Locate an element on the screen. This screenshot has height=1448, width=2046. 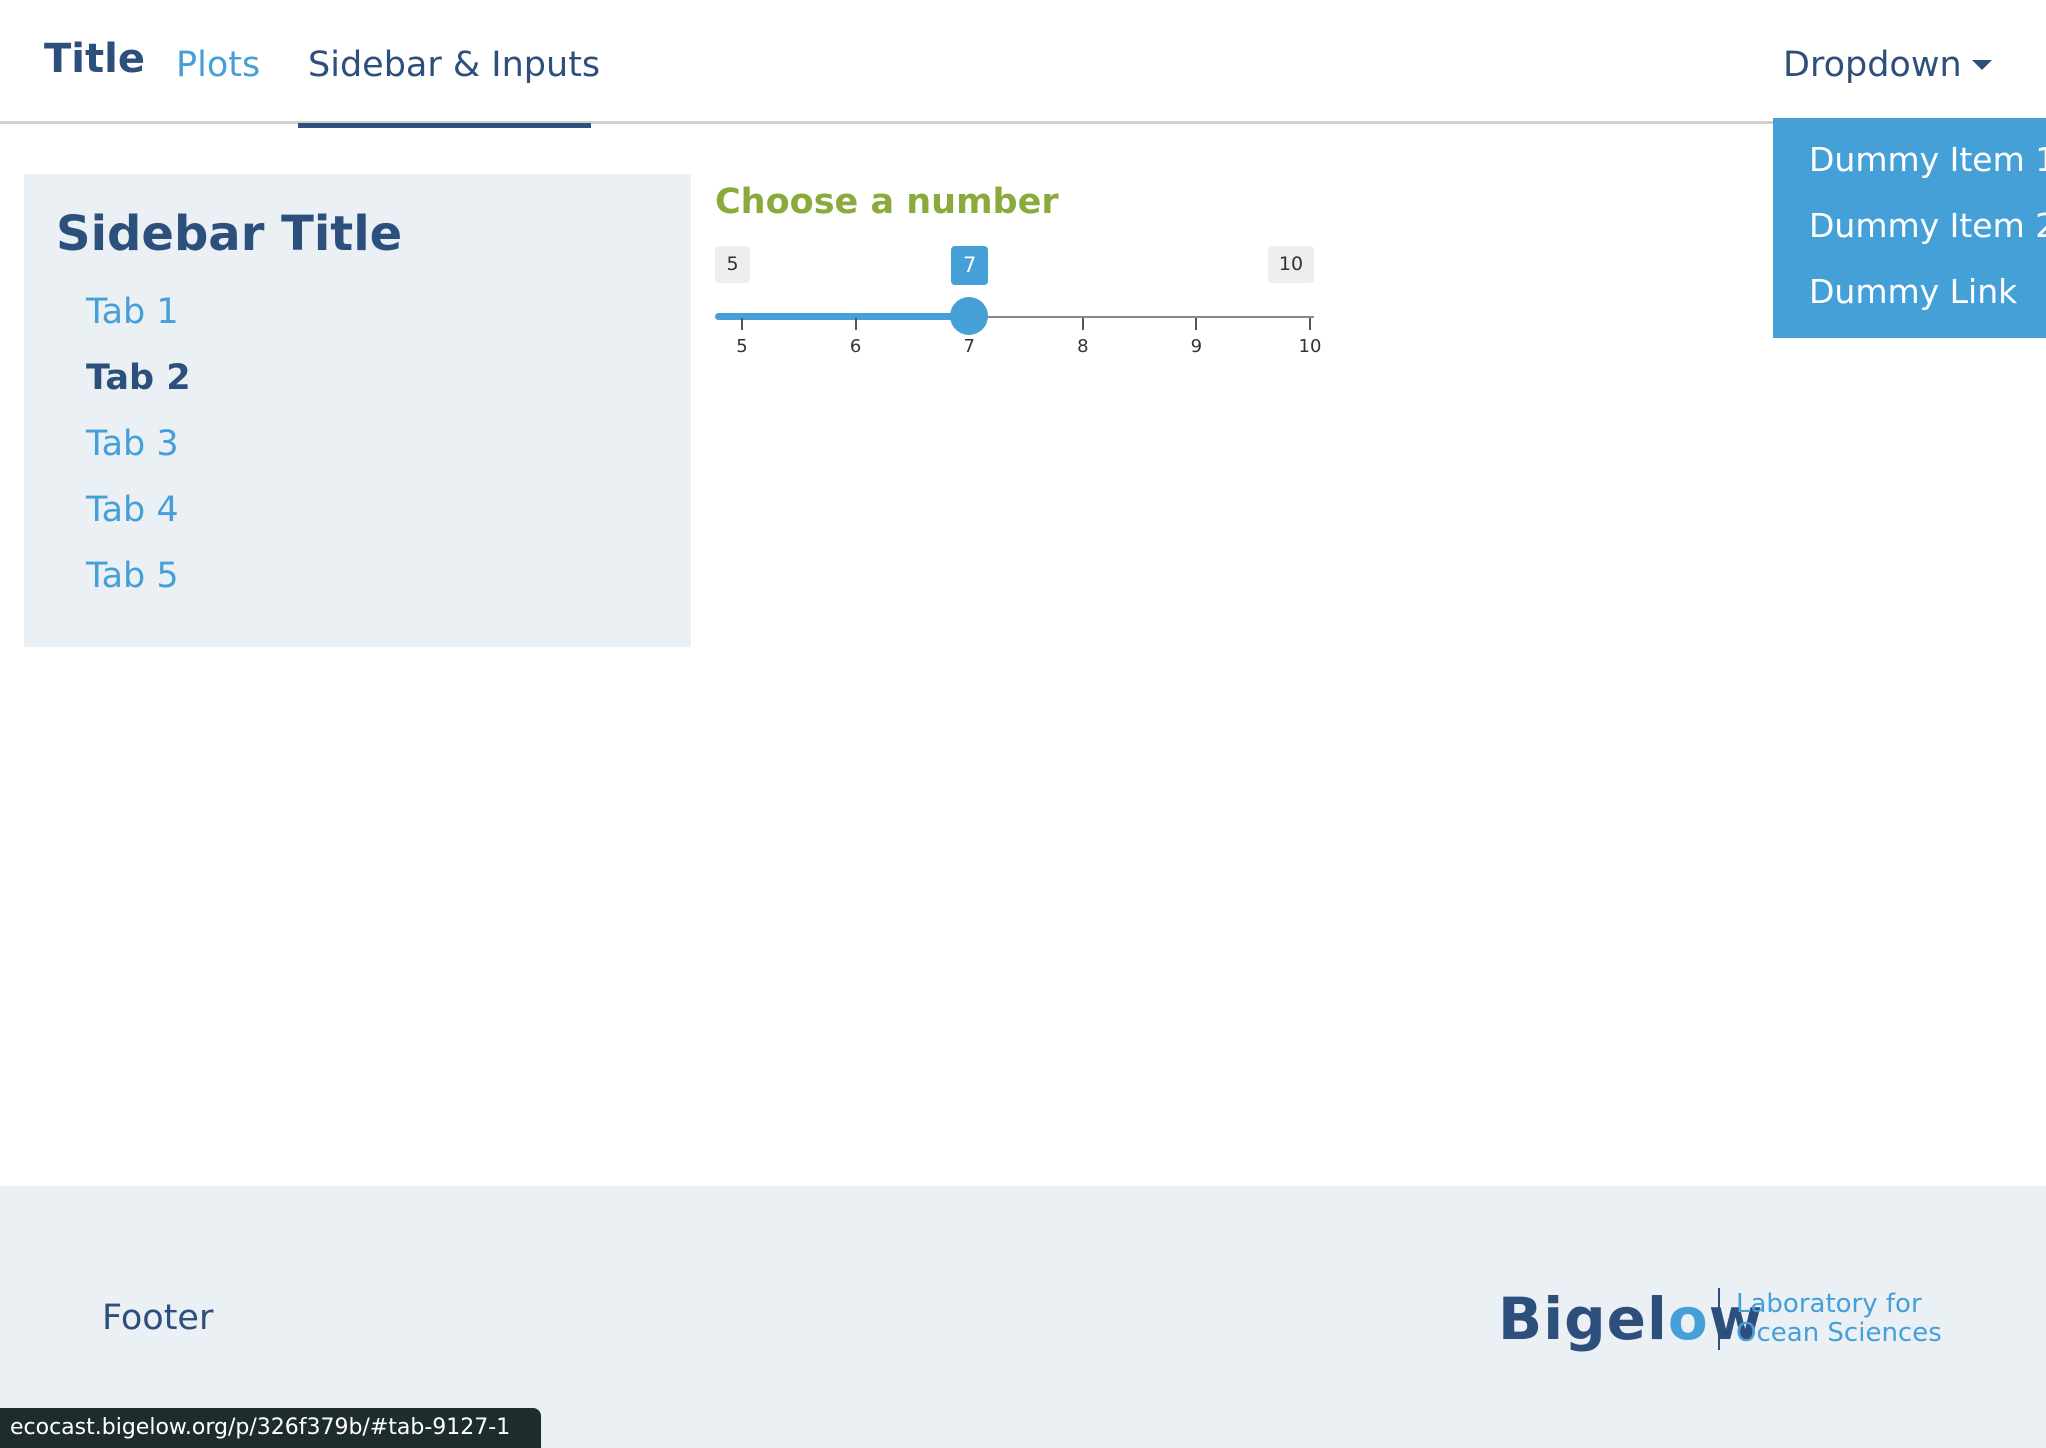
slider-handle is located at coordinates (969, 316).